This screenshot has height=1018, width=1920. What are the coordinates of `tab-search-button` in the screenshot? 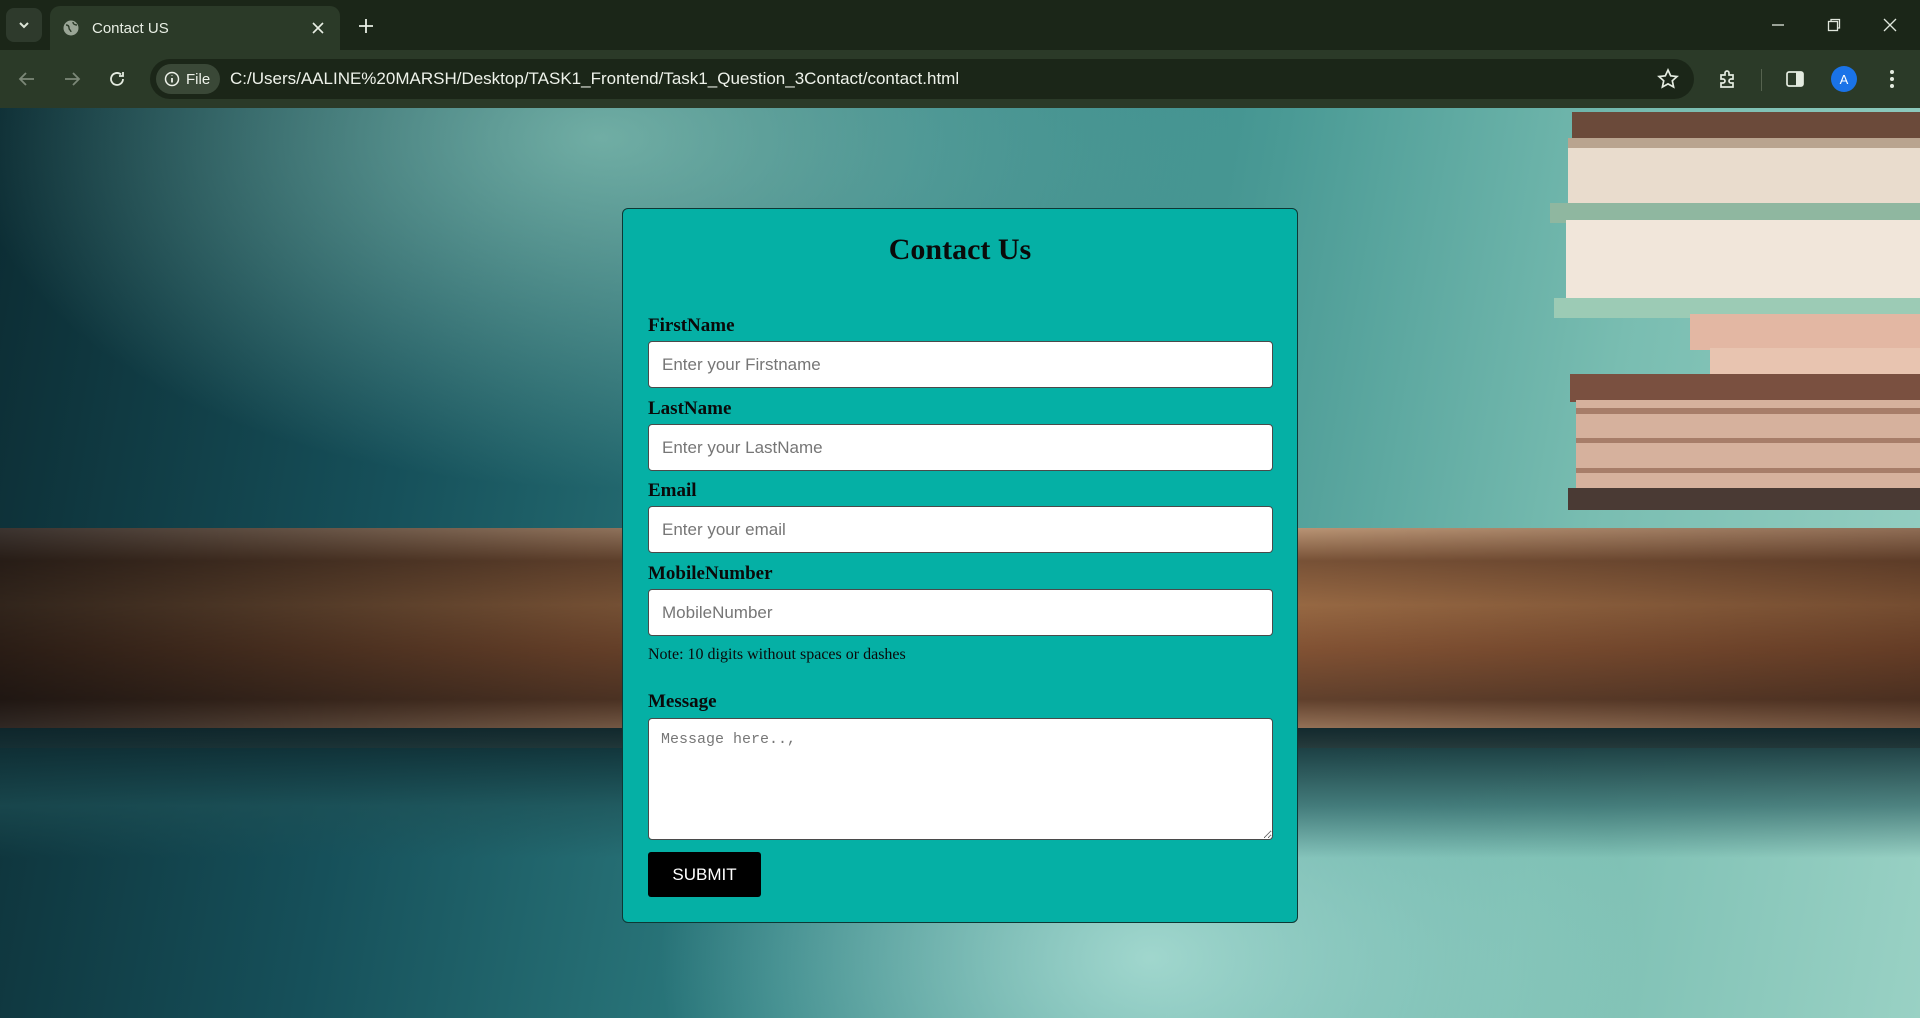 It's located at (24, 25).